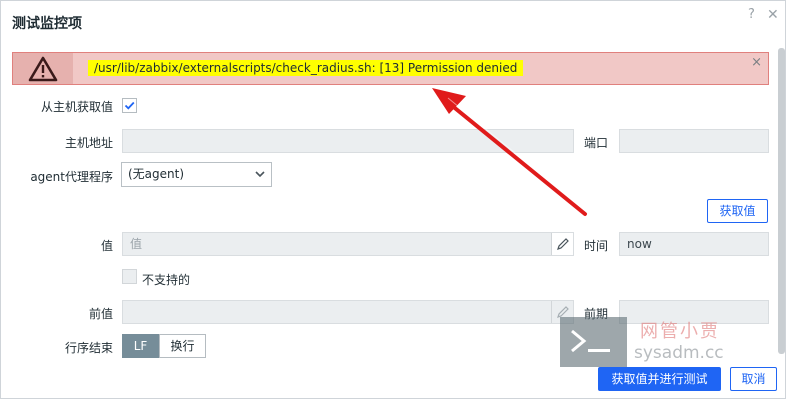  I want to click on cancel-button: 取消, so click(753, 379).